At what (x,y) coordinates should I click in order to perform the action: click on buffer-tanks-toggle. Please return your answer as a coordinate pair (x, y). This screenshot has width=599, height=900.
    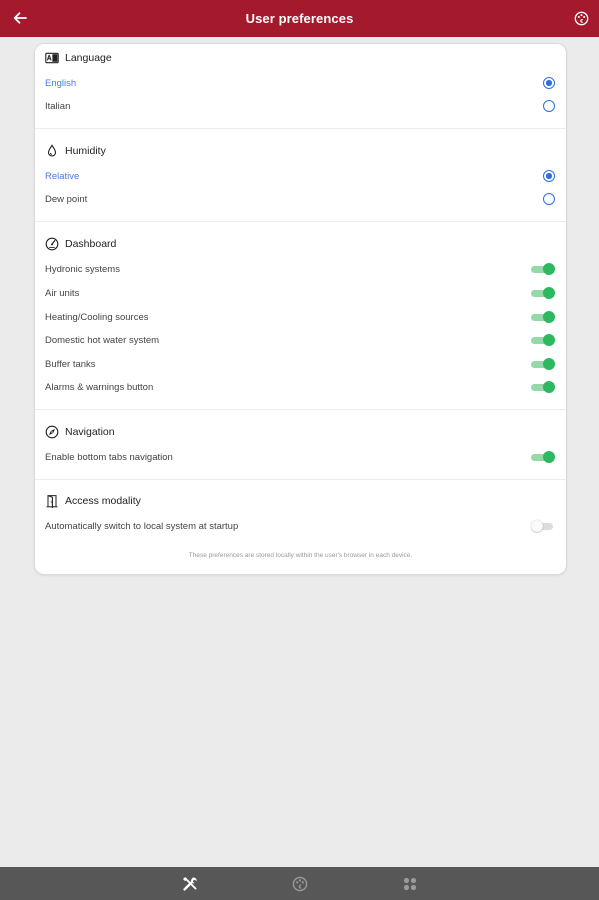
    Looking at the image, I should click on (543, 364).